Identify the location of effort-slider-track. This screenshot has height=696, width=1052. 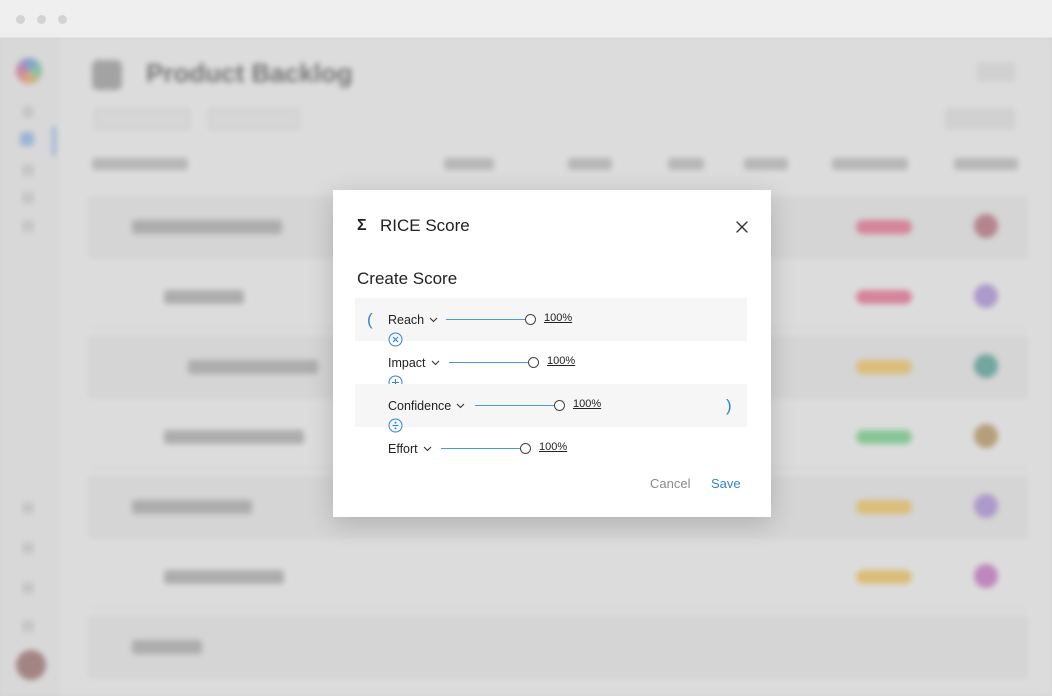
(483, 448).